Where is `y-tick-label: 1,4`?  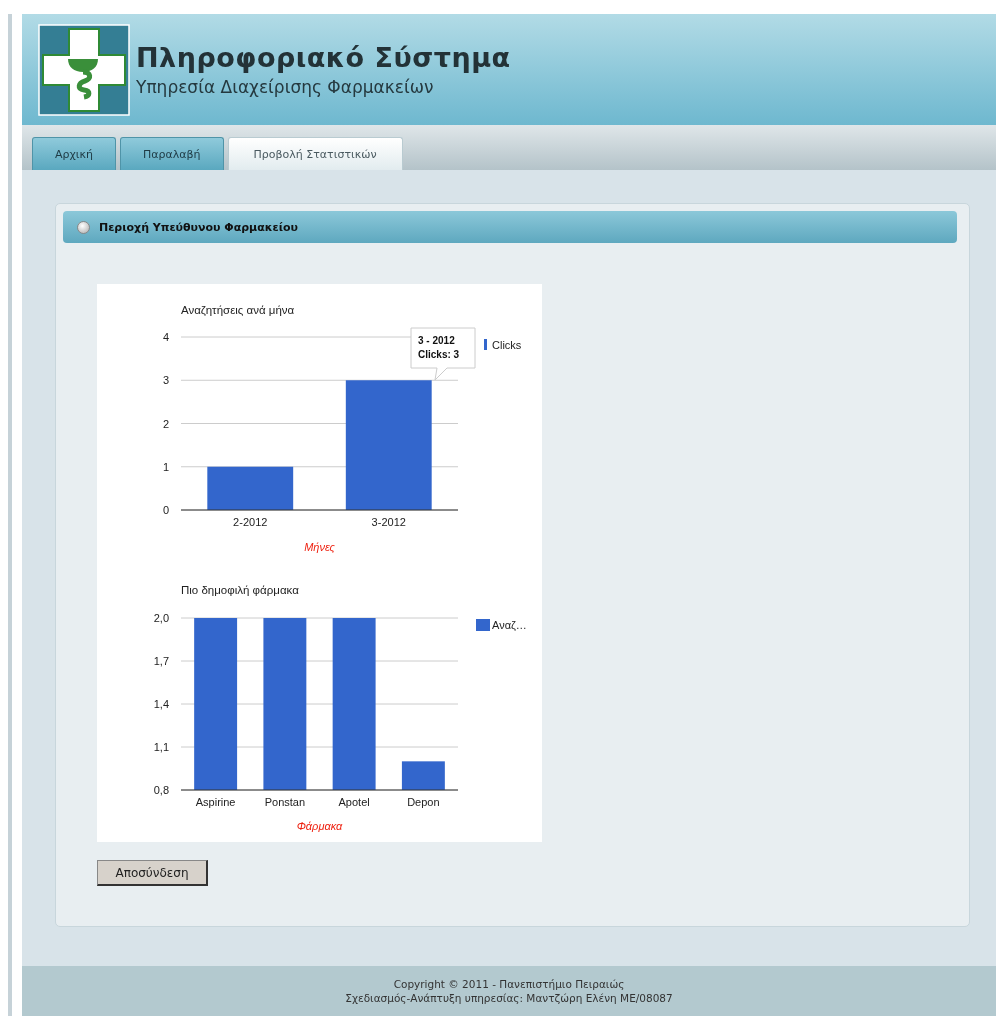
y-tick-label: 1,4 is located at coordinates (161, 704).